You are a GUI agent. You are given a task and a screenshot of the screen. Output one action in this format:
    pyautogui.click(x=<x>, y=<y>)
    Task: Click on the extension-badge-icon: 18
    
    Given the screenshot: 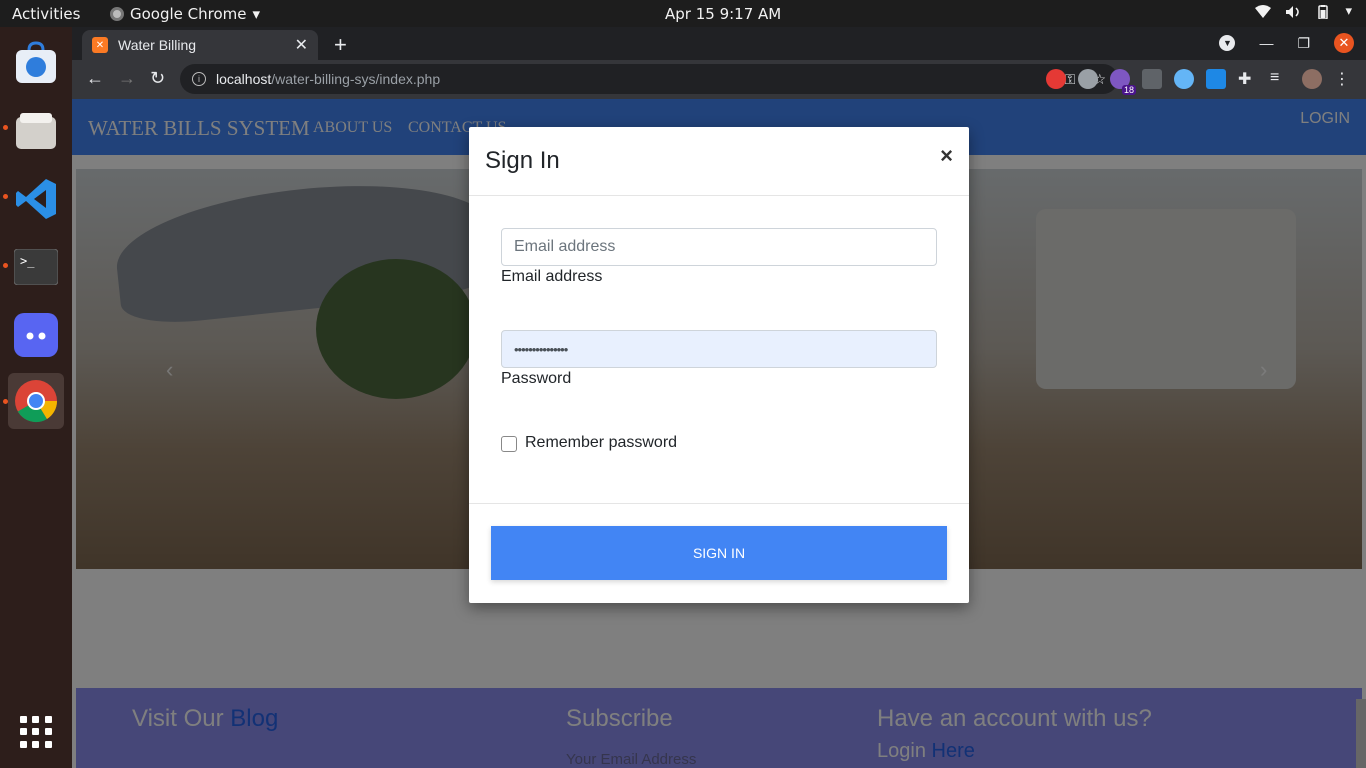 What is the action you would take?
    pyautogui.click(x=1123, y=82)
    